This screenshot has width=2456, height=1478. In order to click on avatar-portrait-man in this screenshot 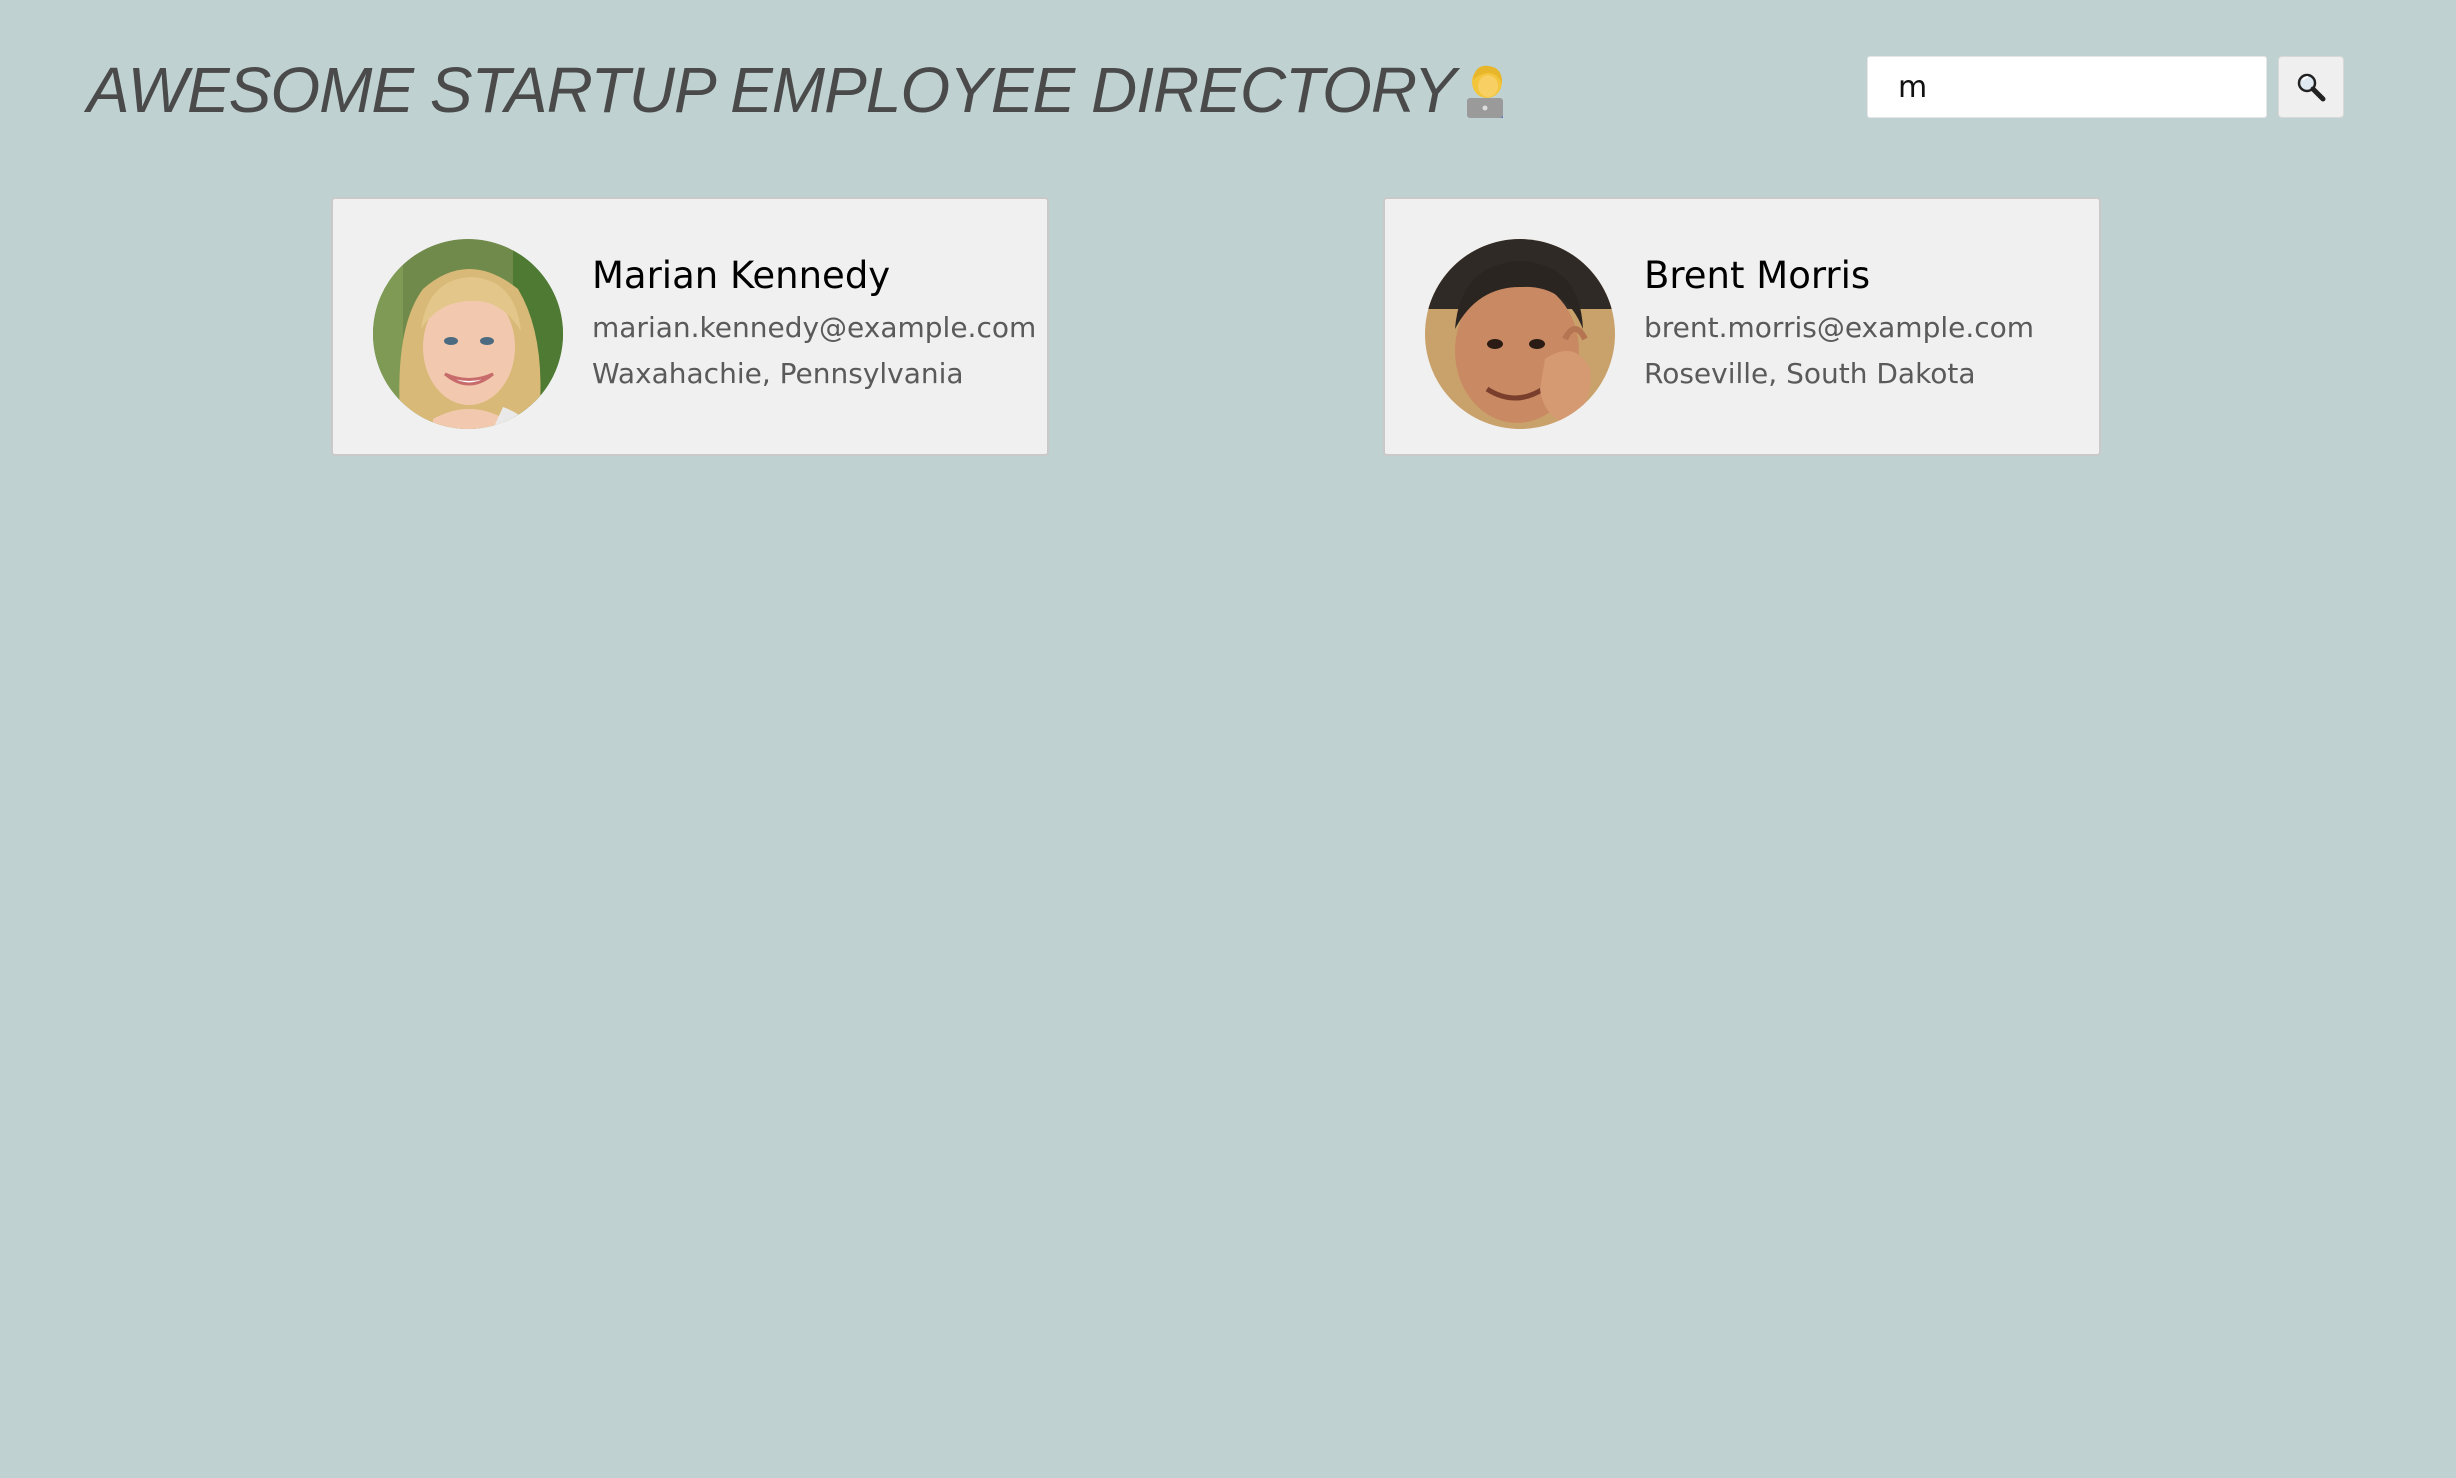, I will do `click(1520, 334)`.